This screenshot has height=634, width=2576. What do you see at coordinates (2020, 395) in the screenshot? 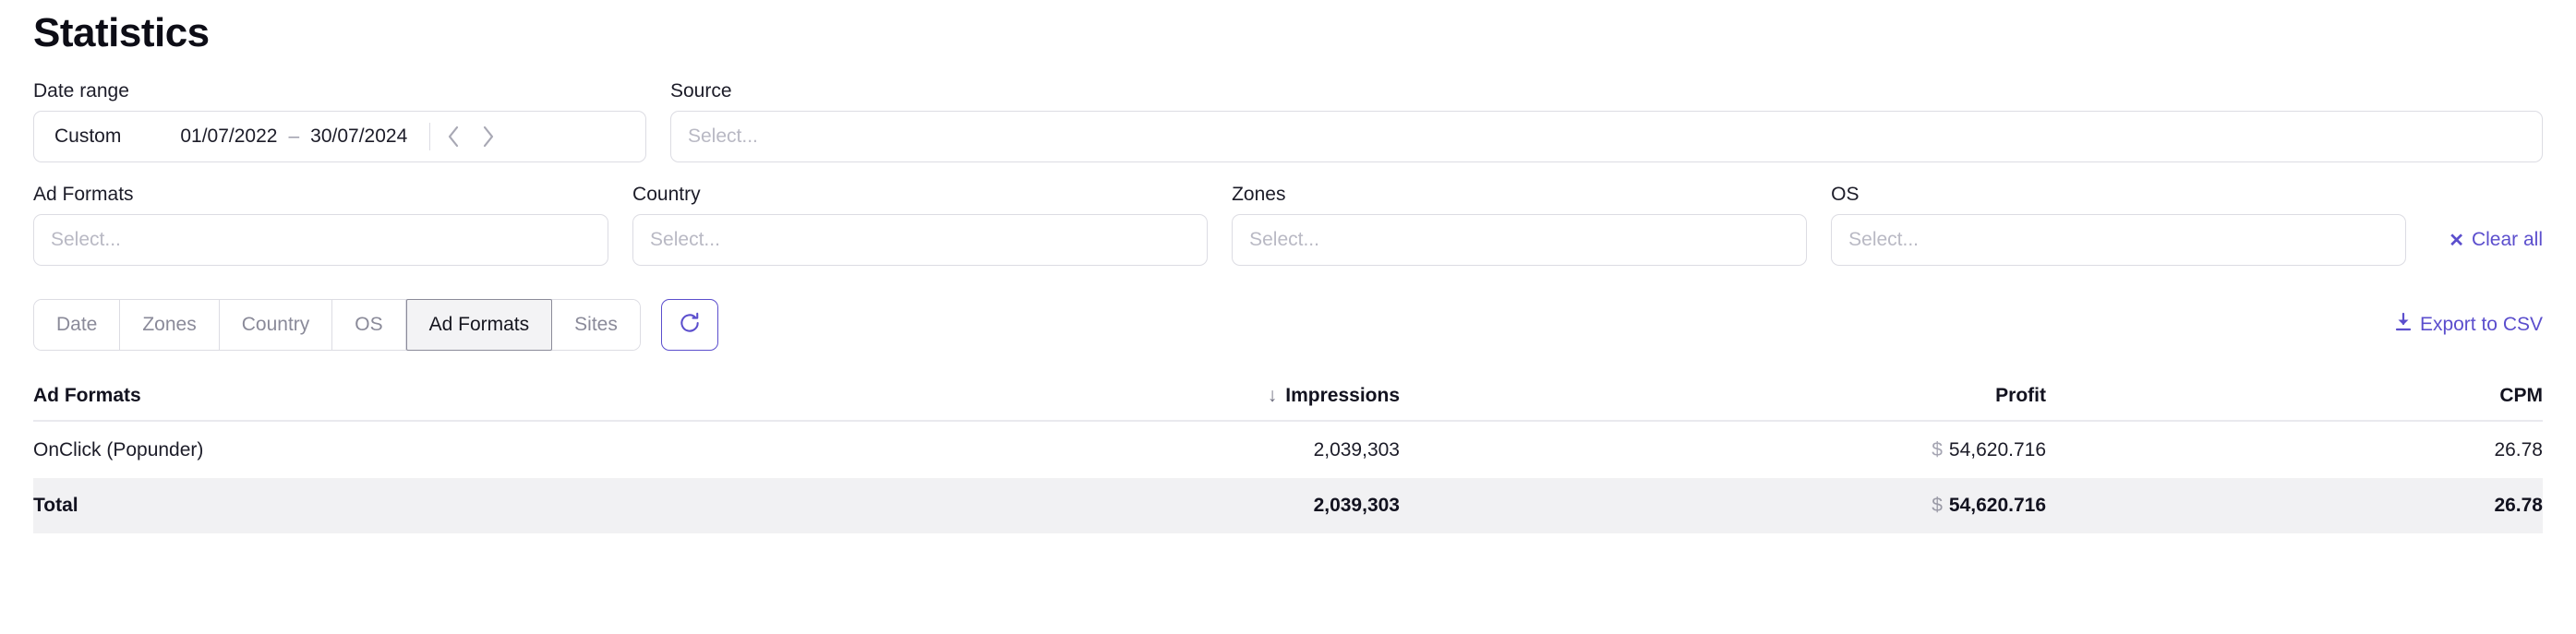
I see `column-header-profit-label: Profit` at bounding box center [2020, 395].